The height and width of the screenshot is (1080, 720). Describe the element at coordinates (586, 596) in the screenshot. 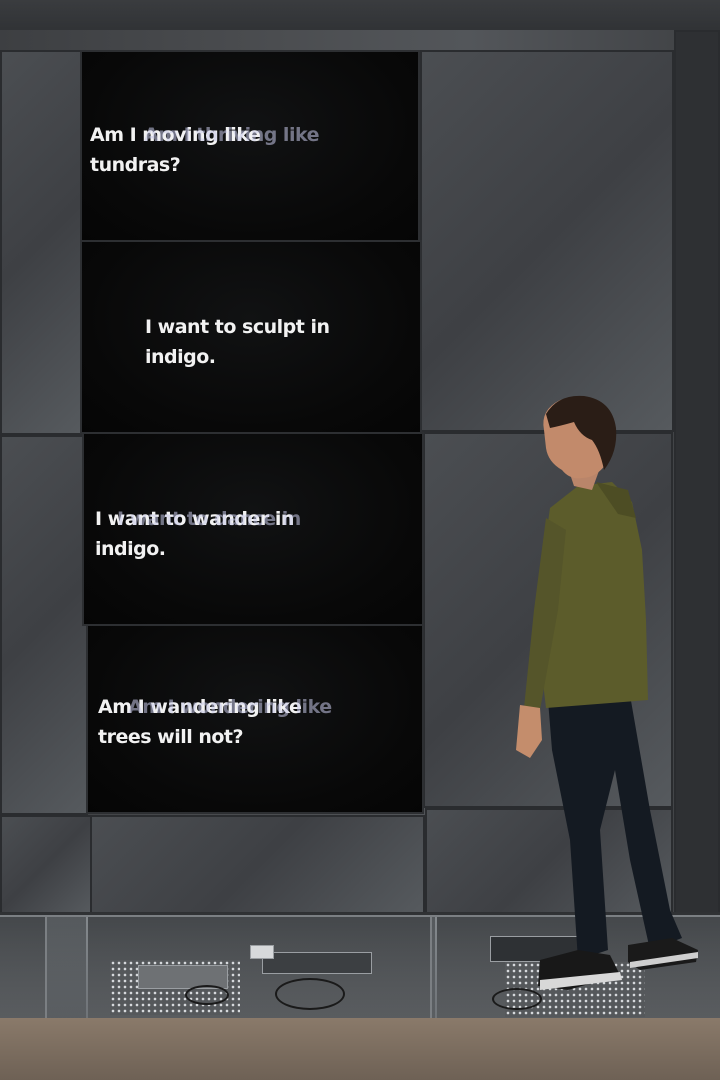

I see `person-hoodie` at that location.